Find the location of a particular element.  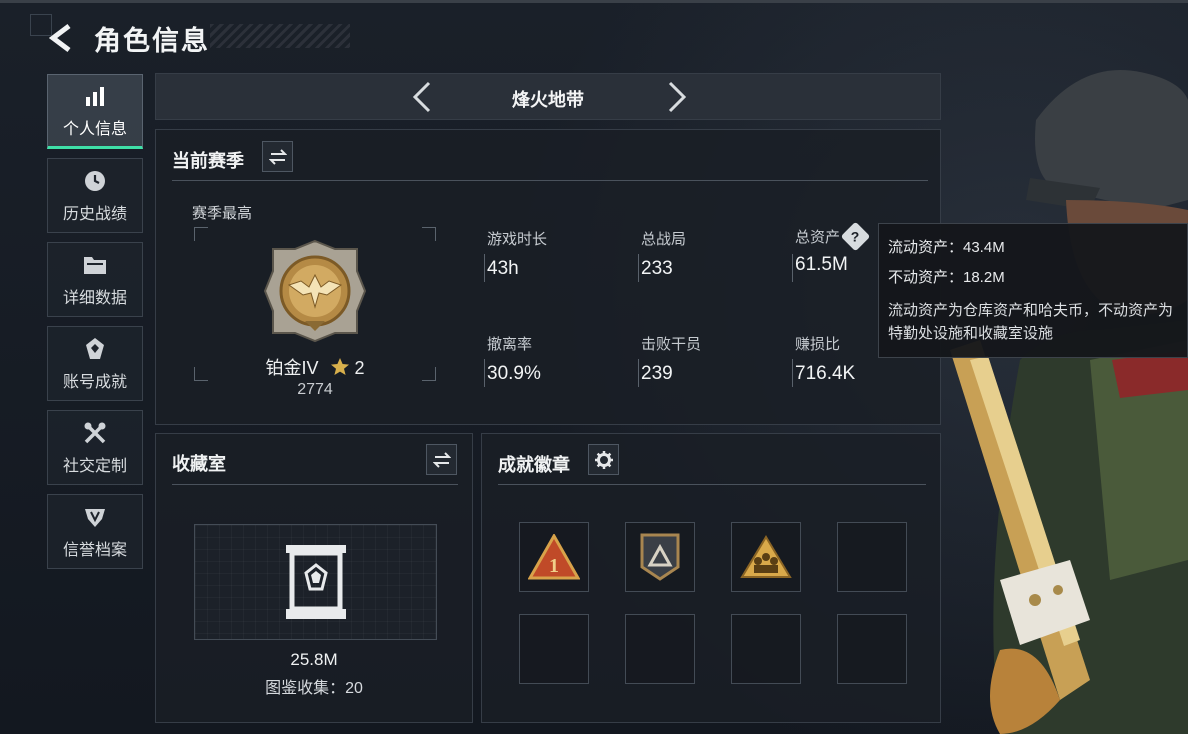

stat-extraction-rate: 撤离率 30.9% is located at coordinates (557, 359).